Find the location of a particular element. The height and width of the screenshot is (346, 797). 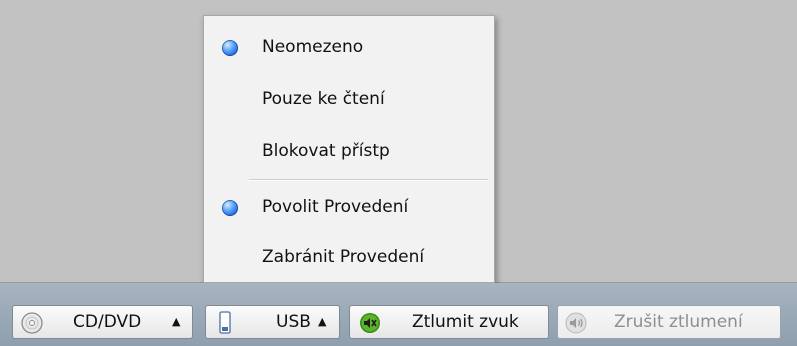

usb-label: USB is located at coordinates (293, 322).